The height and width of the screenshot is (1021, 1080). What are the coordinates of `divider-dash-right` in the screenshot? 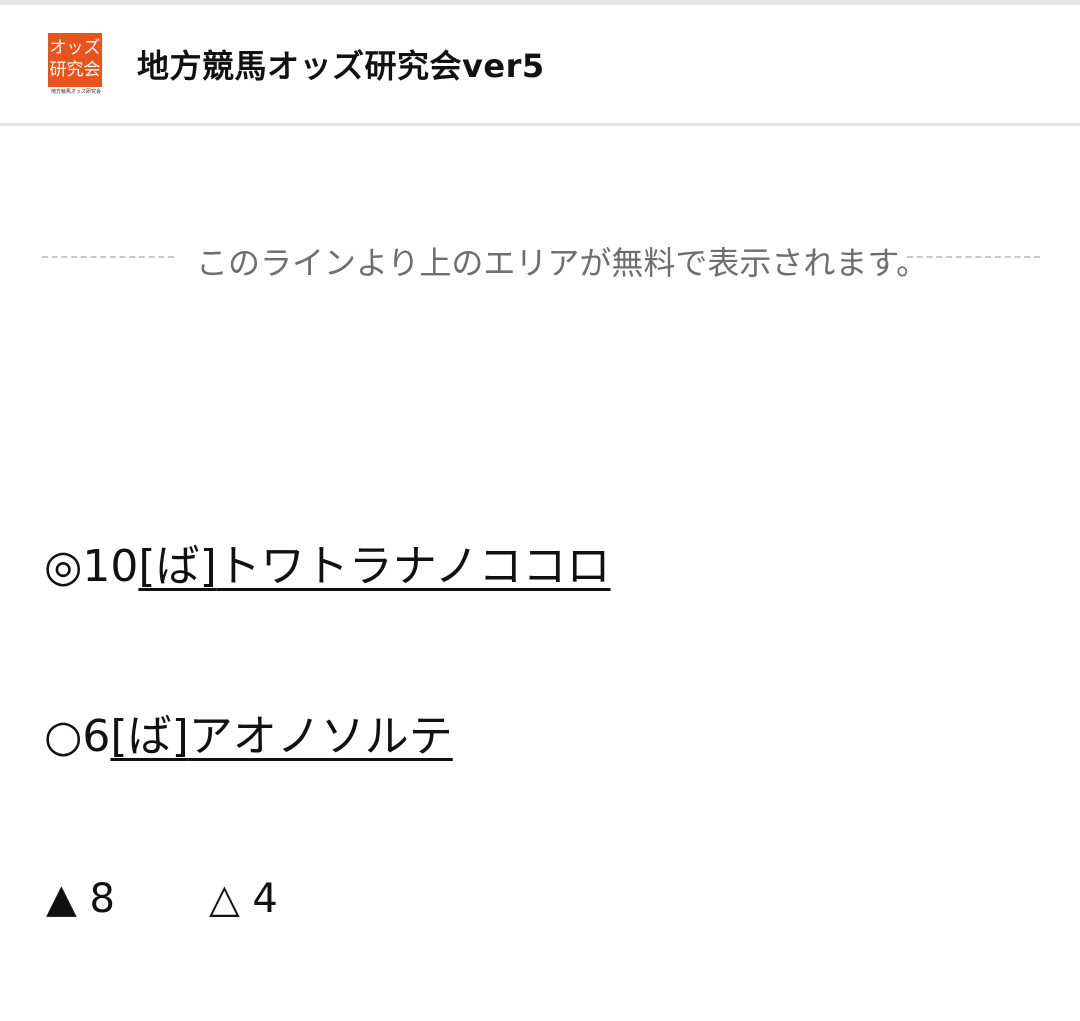 It's located at (973, 257).